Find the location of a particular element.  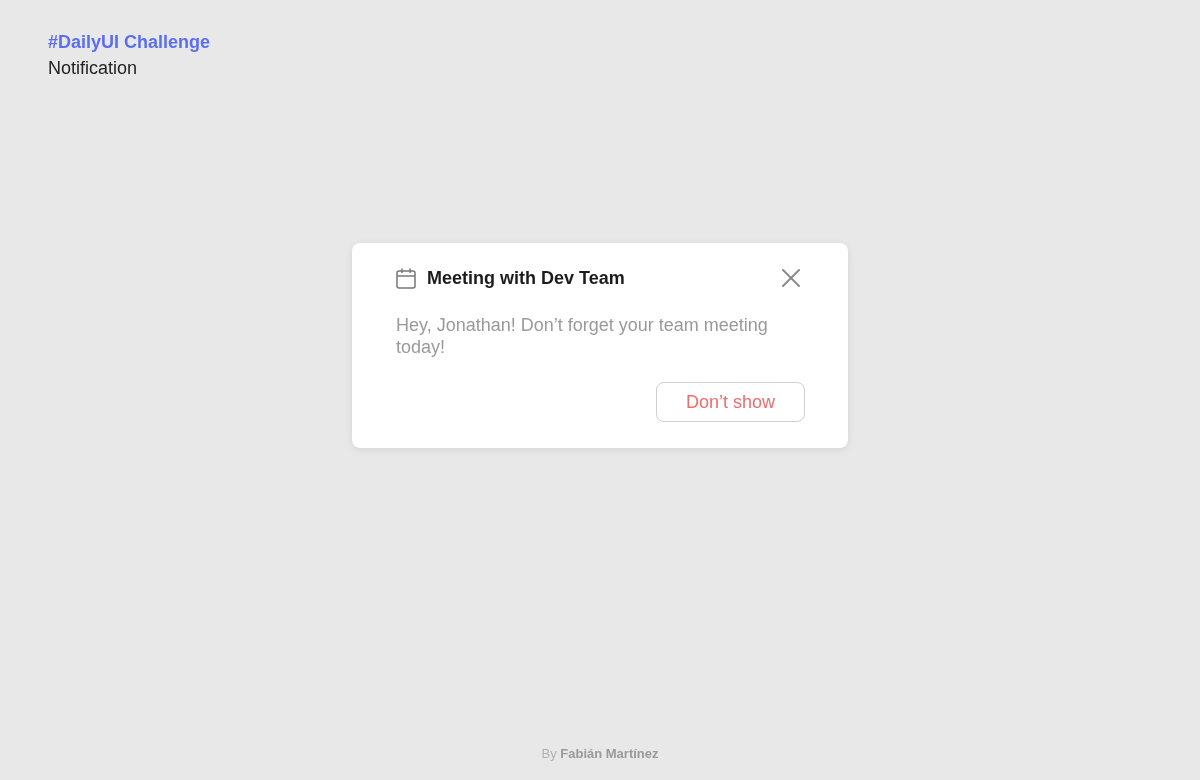

notification-title: Meeting with Dev Team is located at coordinates (526, 278).